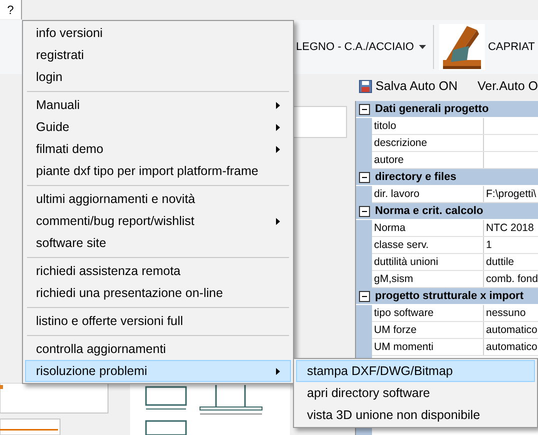 The height and width of the screenshot is (435, 538). Describe the element at coordinates (158, 349) in the screenshot. I see `menu-item: controlla aggiornamenti` at that location.